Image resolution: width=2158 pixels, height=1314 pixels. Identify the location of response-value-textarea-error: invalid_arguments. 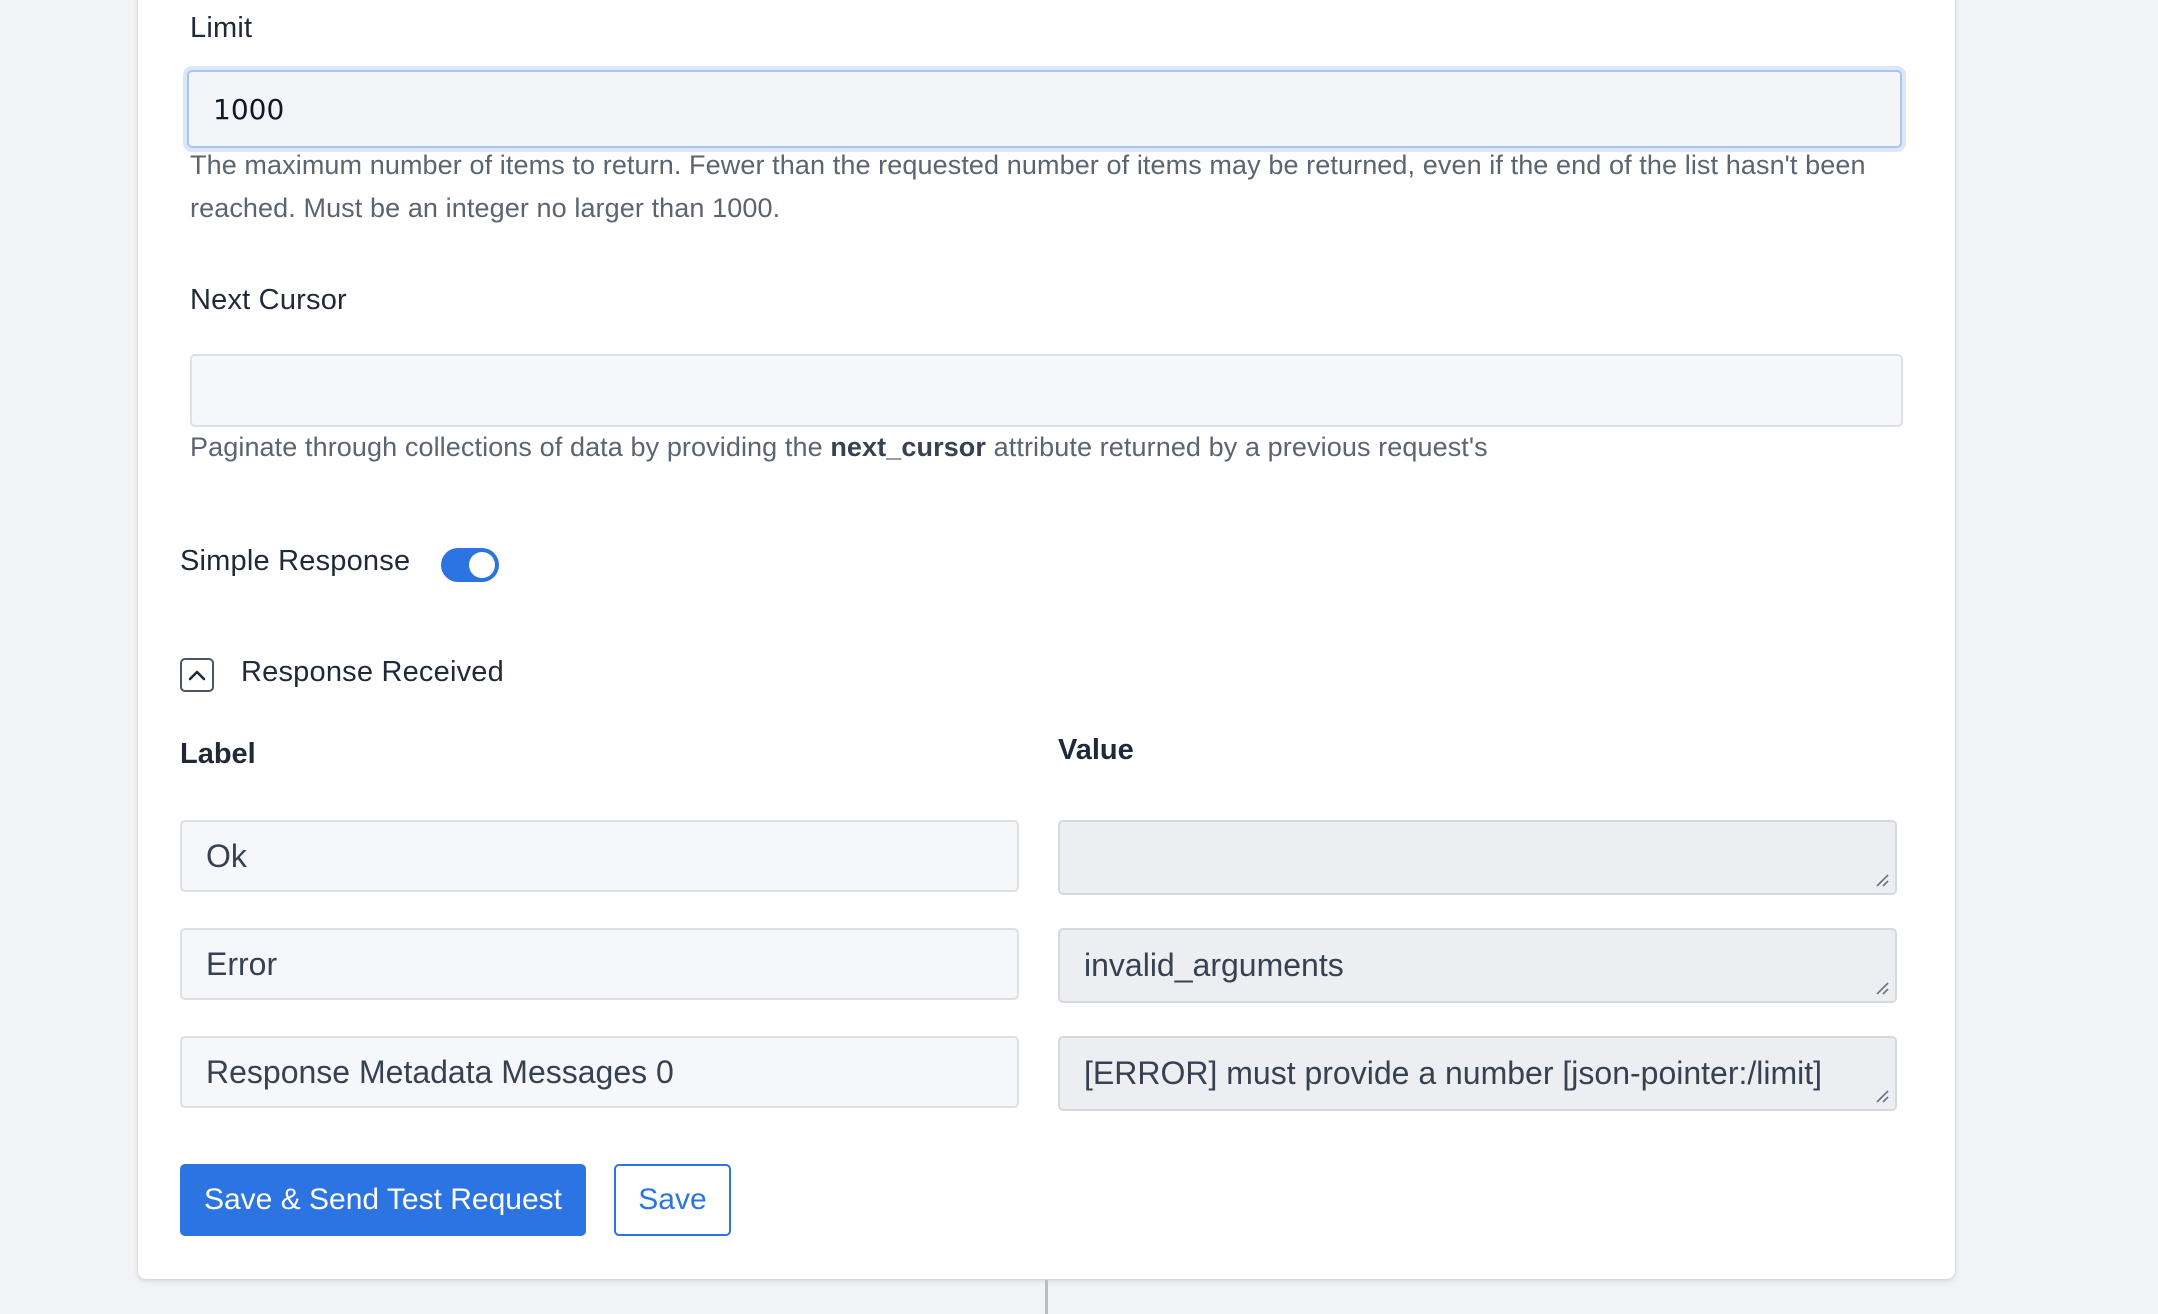
(1477, 965).